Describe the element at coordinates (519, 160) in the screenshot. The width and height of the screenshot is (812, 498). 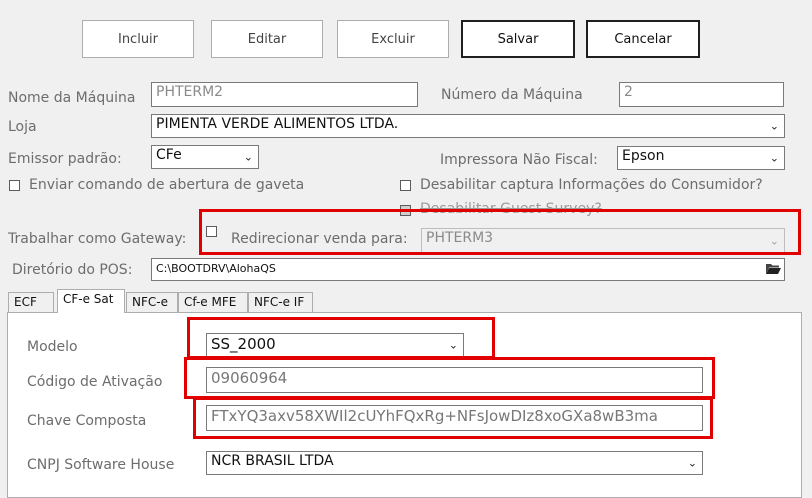
I see `impressora-label: Impressora Não Fiscal:` at that location.